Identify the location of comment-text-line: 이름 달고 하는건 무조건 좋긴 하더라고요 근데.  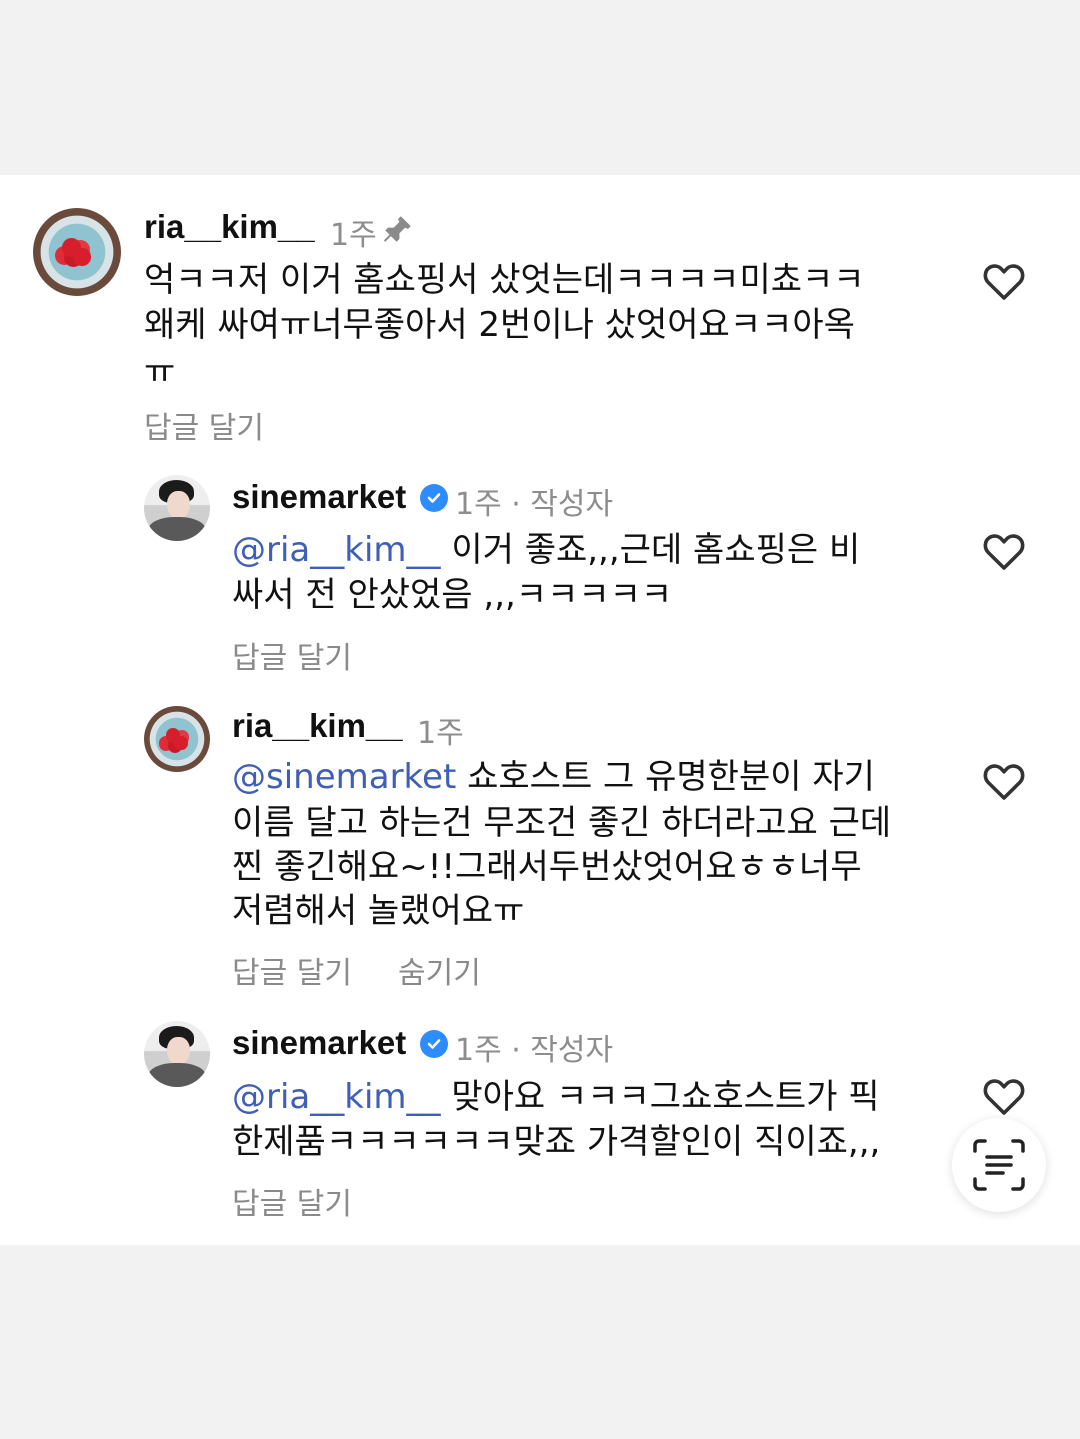
(562, 823).